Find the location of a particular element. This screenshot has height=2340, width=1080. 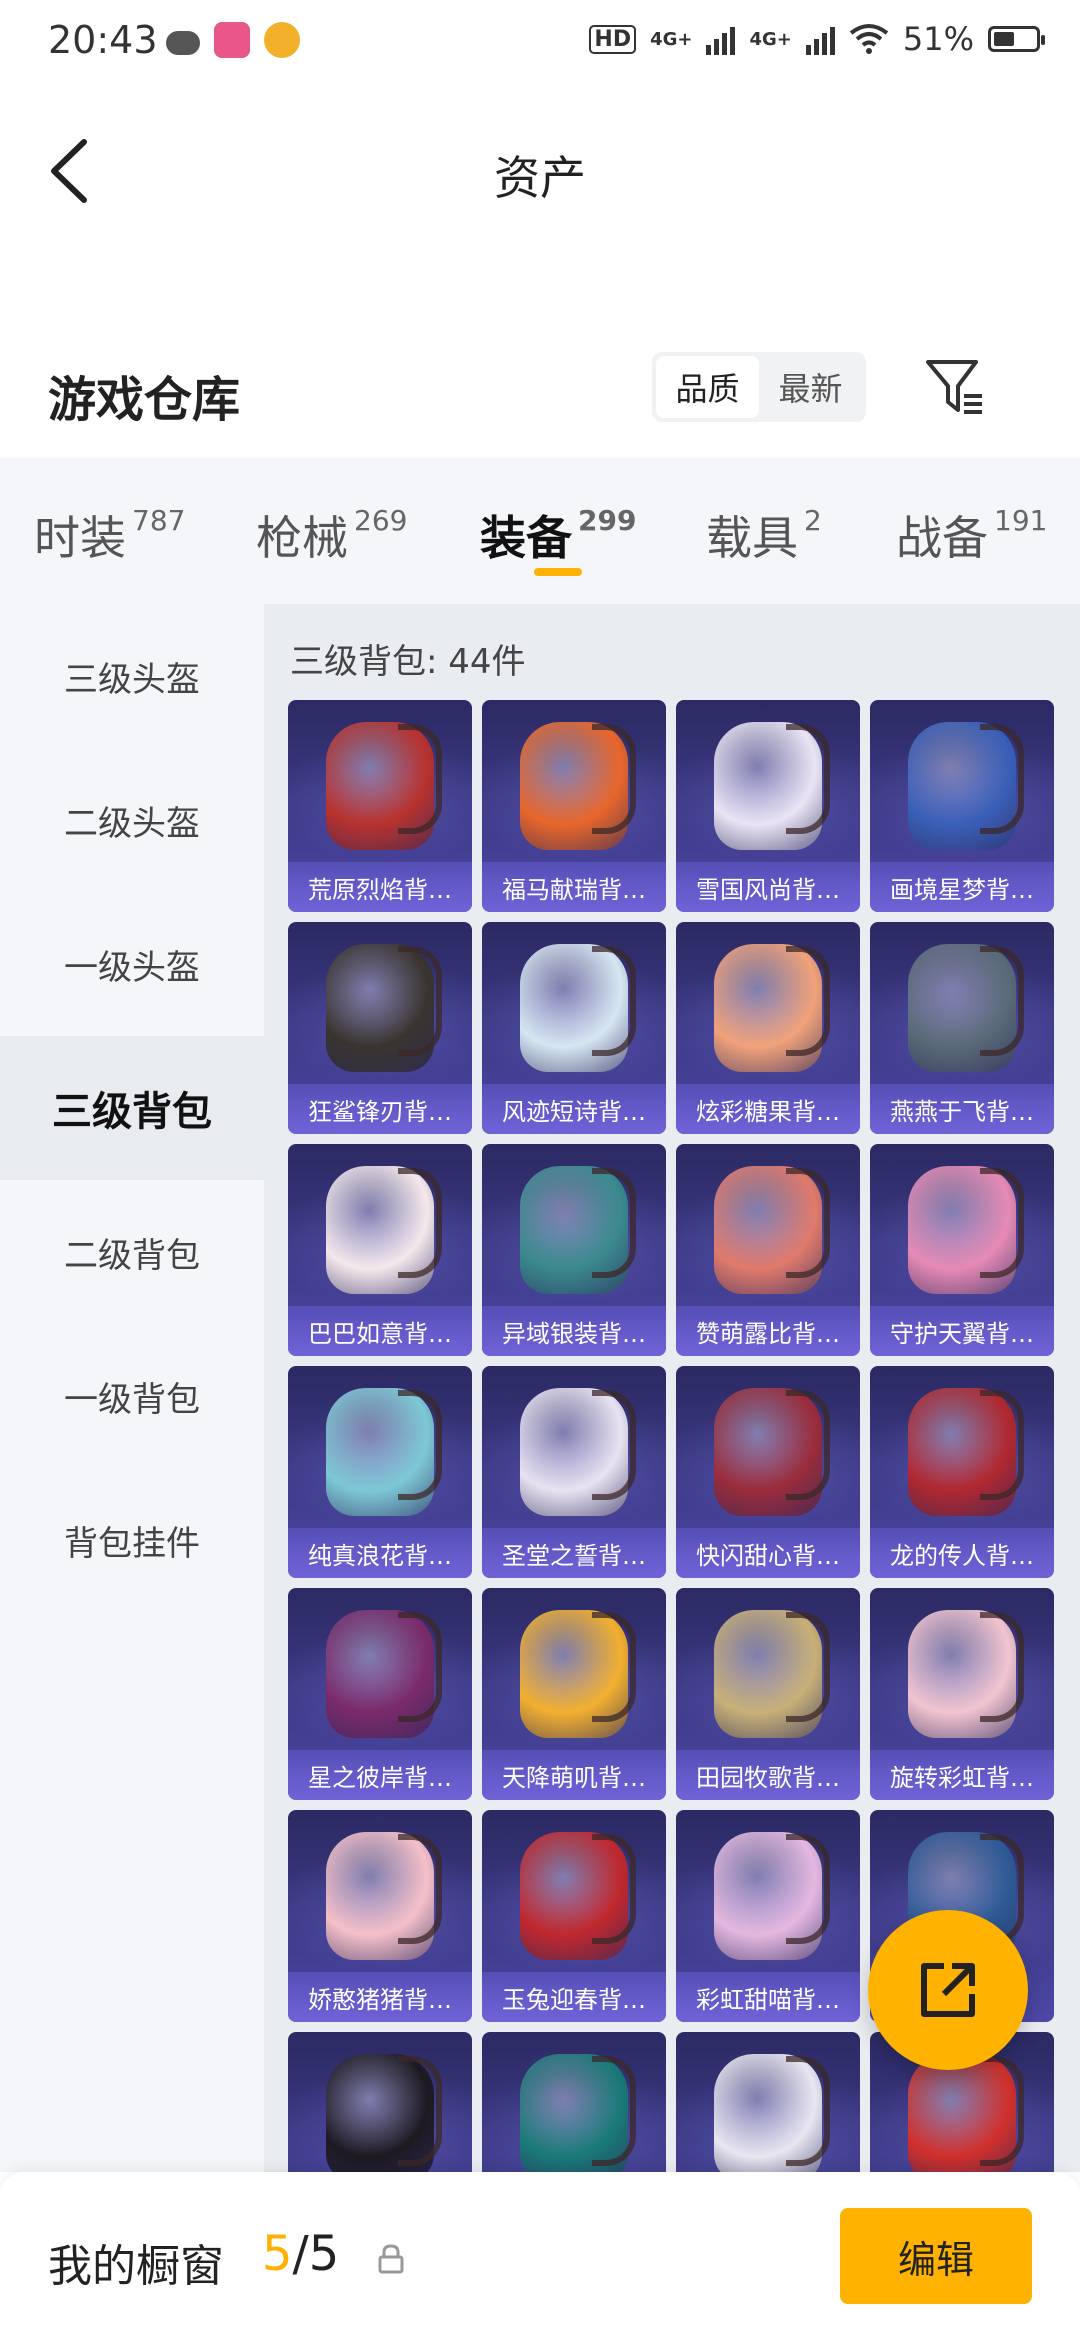

status-bar: 20:43 HD 4G+ 4G+ 51% is located at coordinates (540, 43).